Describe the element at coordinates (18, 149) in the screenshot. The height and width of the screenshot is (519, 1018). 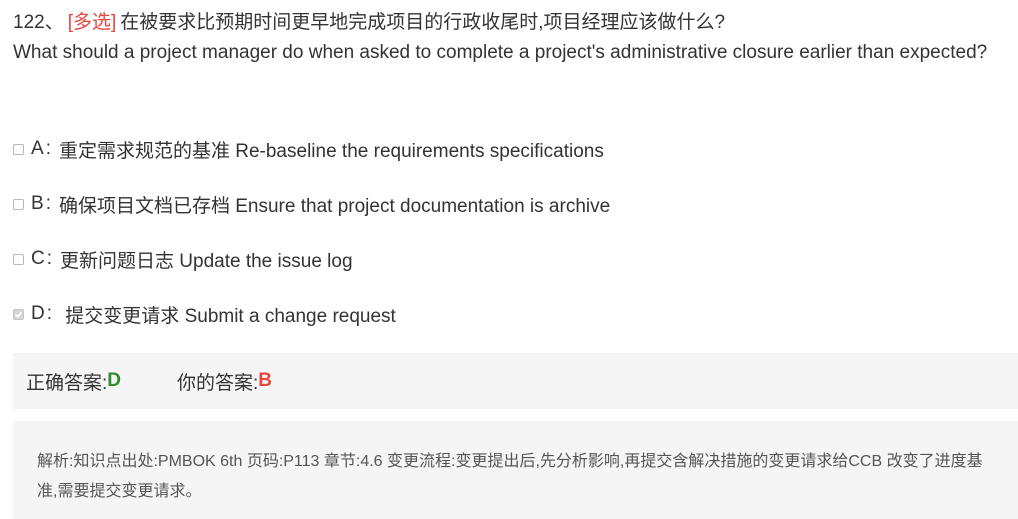
I see `option-a-checkbox` at that location.